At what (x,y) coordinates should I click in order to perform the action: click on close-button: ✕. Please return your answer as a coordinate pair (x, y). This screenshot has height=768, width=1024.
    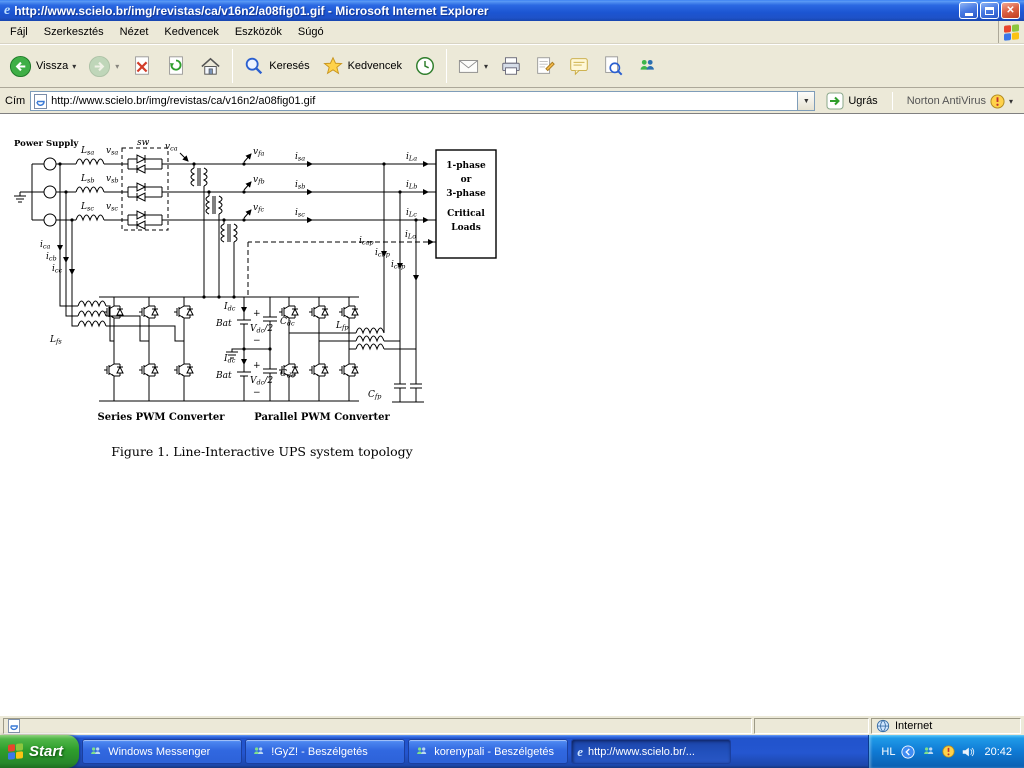
    Looking at the image, I should click on (1010, 10).